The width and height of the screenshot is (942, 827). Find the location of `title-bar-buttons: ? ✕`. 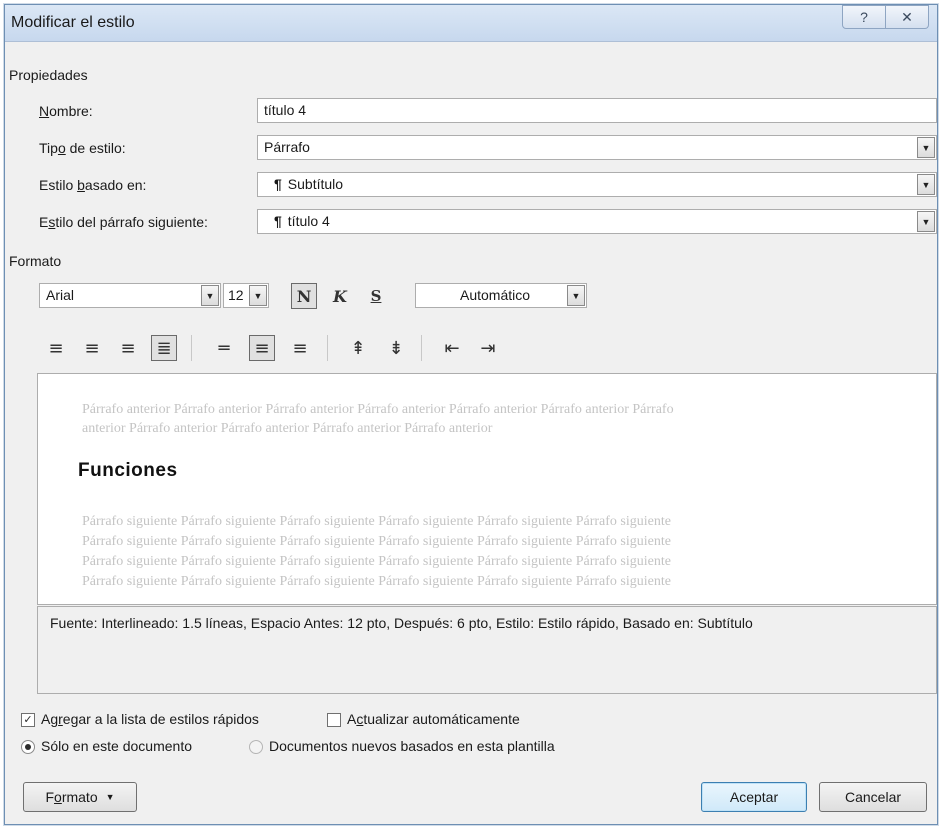

title-bar-buttons: ? ✕ is located at coordinates (885, 17).